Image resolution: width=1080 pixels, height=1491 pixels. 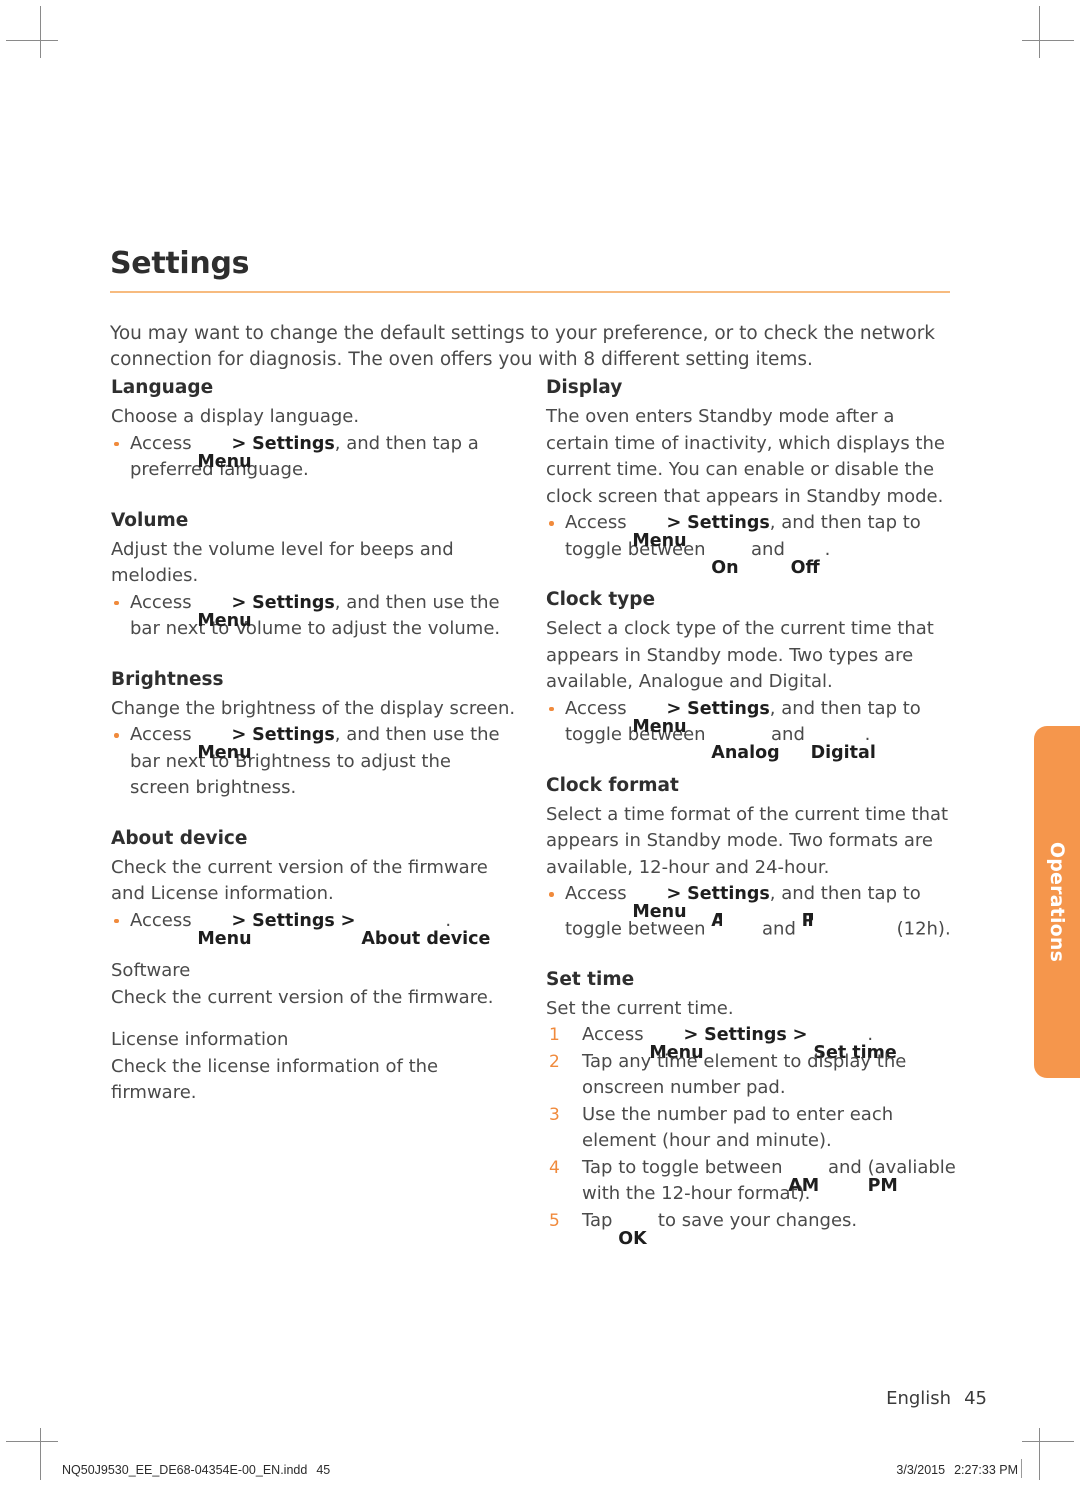 I want to click on chapter-side-tab: Operations, so click(x=1057, y=902).